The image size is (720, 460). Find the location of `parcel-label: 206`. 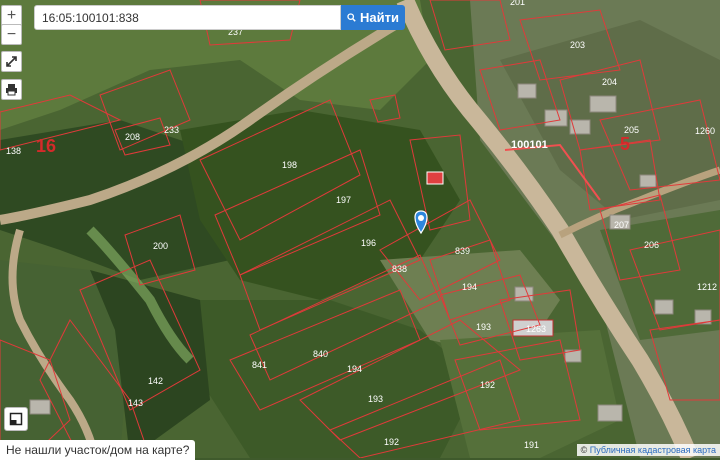

parcel-label: 206 is located at coordinates (651, 245).